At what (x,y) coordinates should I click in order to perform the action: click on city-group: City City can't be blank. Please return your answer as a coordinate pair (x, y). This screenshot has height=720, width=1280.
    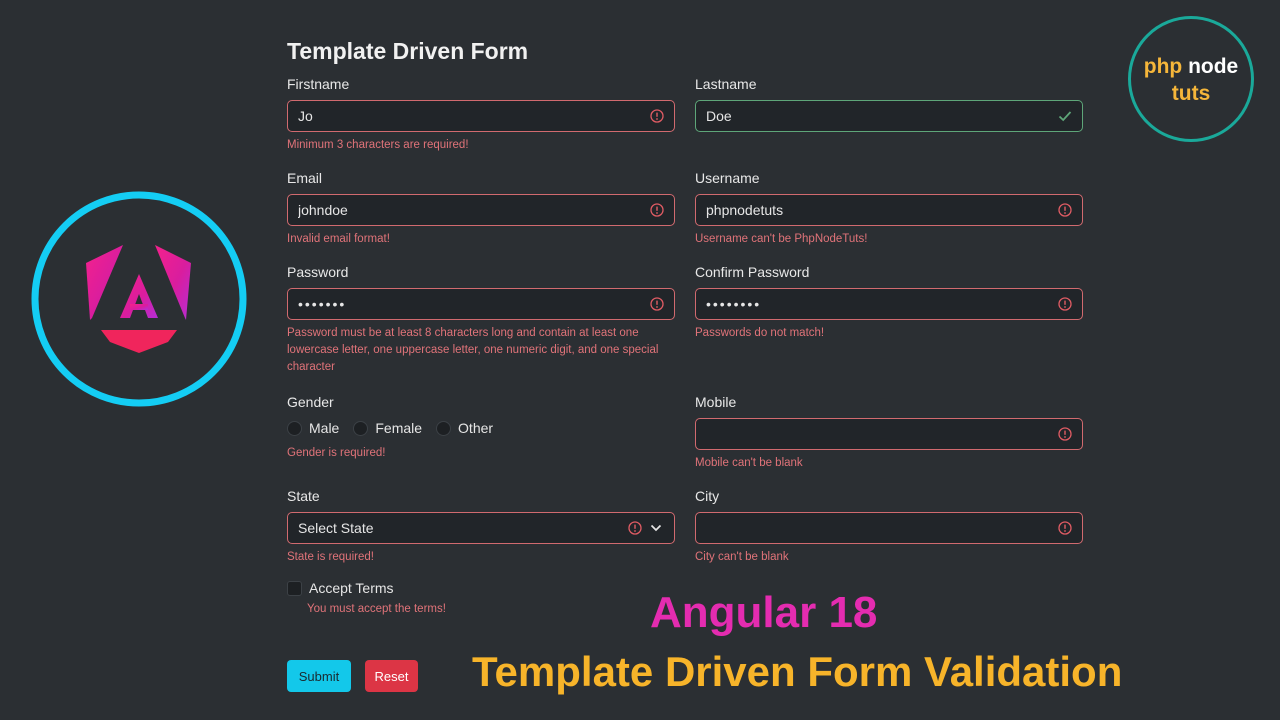
    Looking at the image, I should click on (889, 526).